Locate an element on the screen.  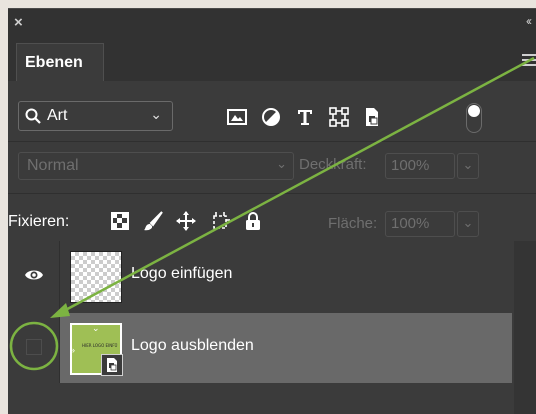
opacity-dropdown: ⌄ is located at coordinates (468, 166).